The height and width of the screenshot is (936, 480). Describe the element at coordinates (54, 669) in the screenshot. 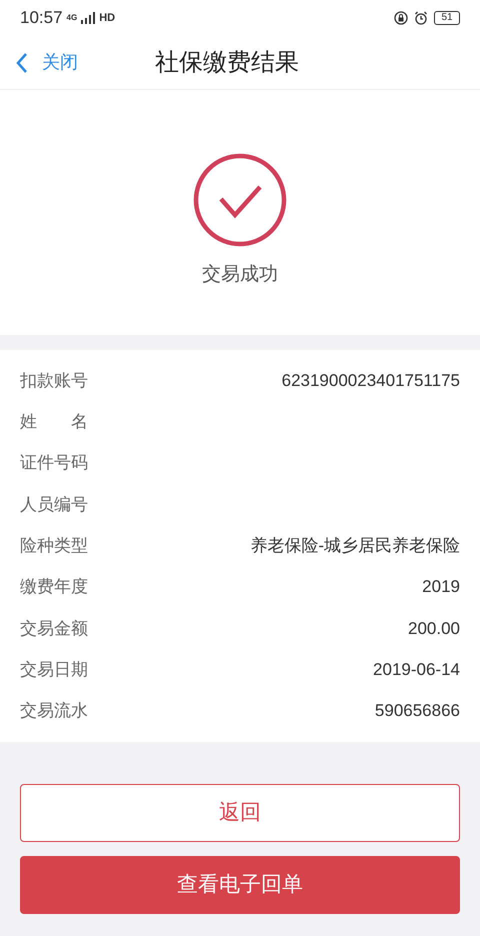

I see `detail-label: 交易日期` at that location.